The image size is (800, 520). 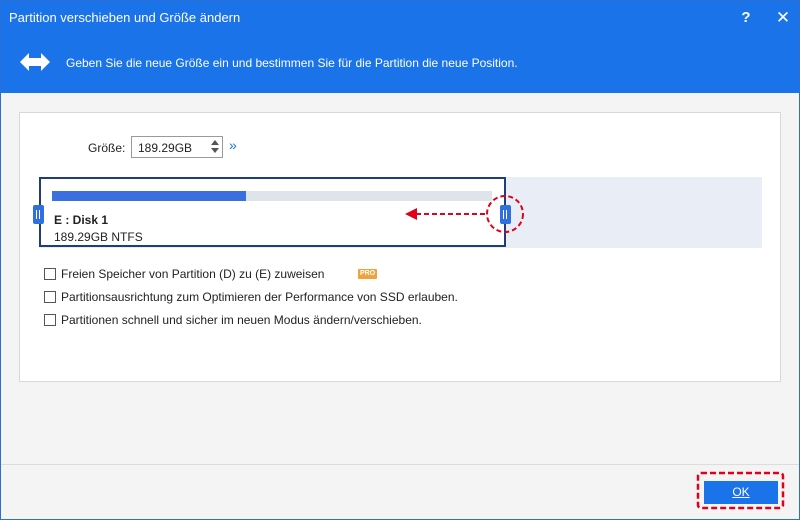 What do you see at coordinates (272, 212) in the screenshot?
I see `partition-block: E : Disk 1 189.29GB NTFS` at bounding box center [272, 212].